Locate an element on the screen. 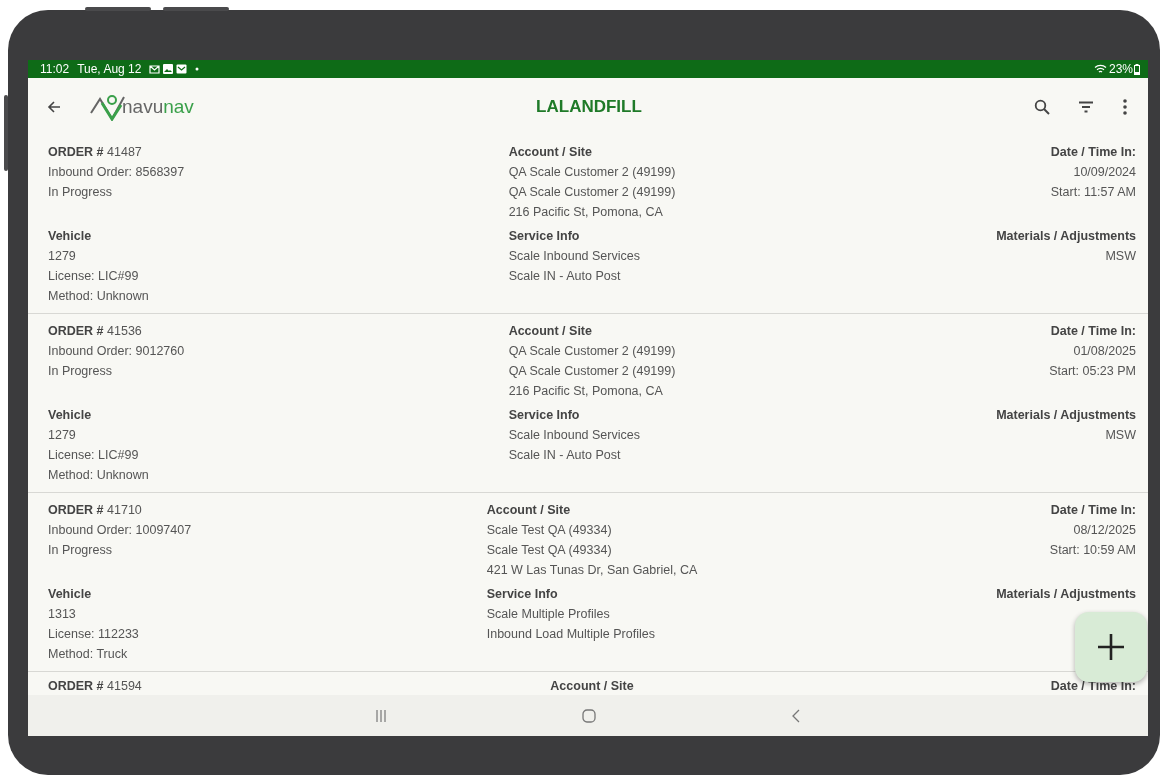 The image size is (1170, 778). date-time-value: 01/08/2025 is located at coordinates (1104, 351).